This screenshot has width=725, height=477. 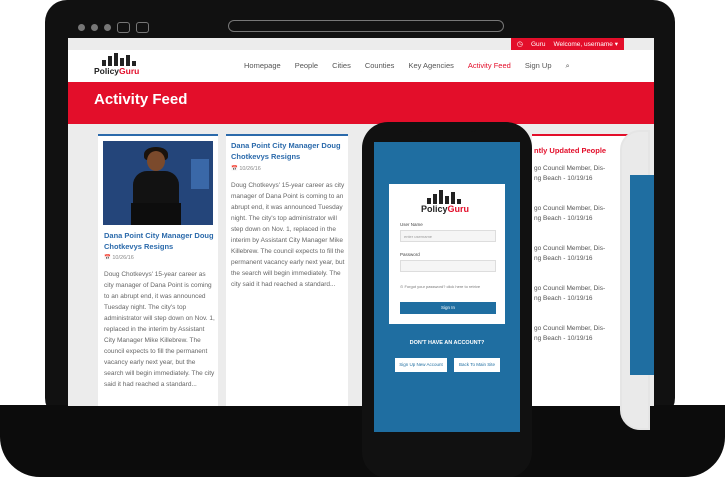 I want to click on password-label: Password, so click(x=410, y=254).